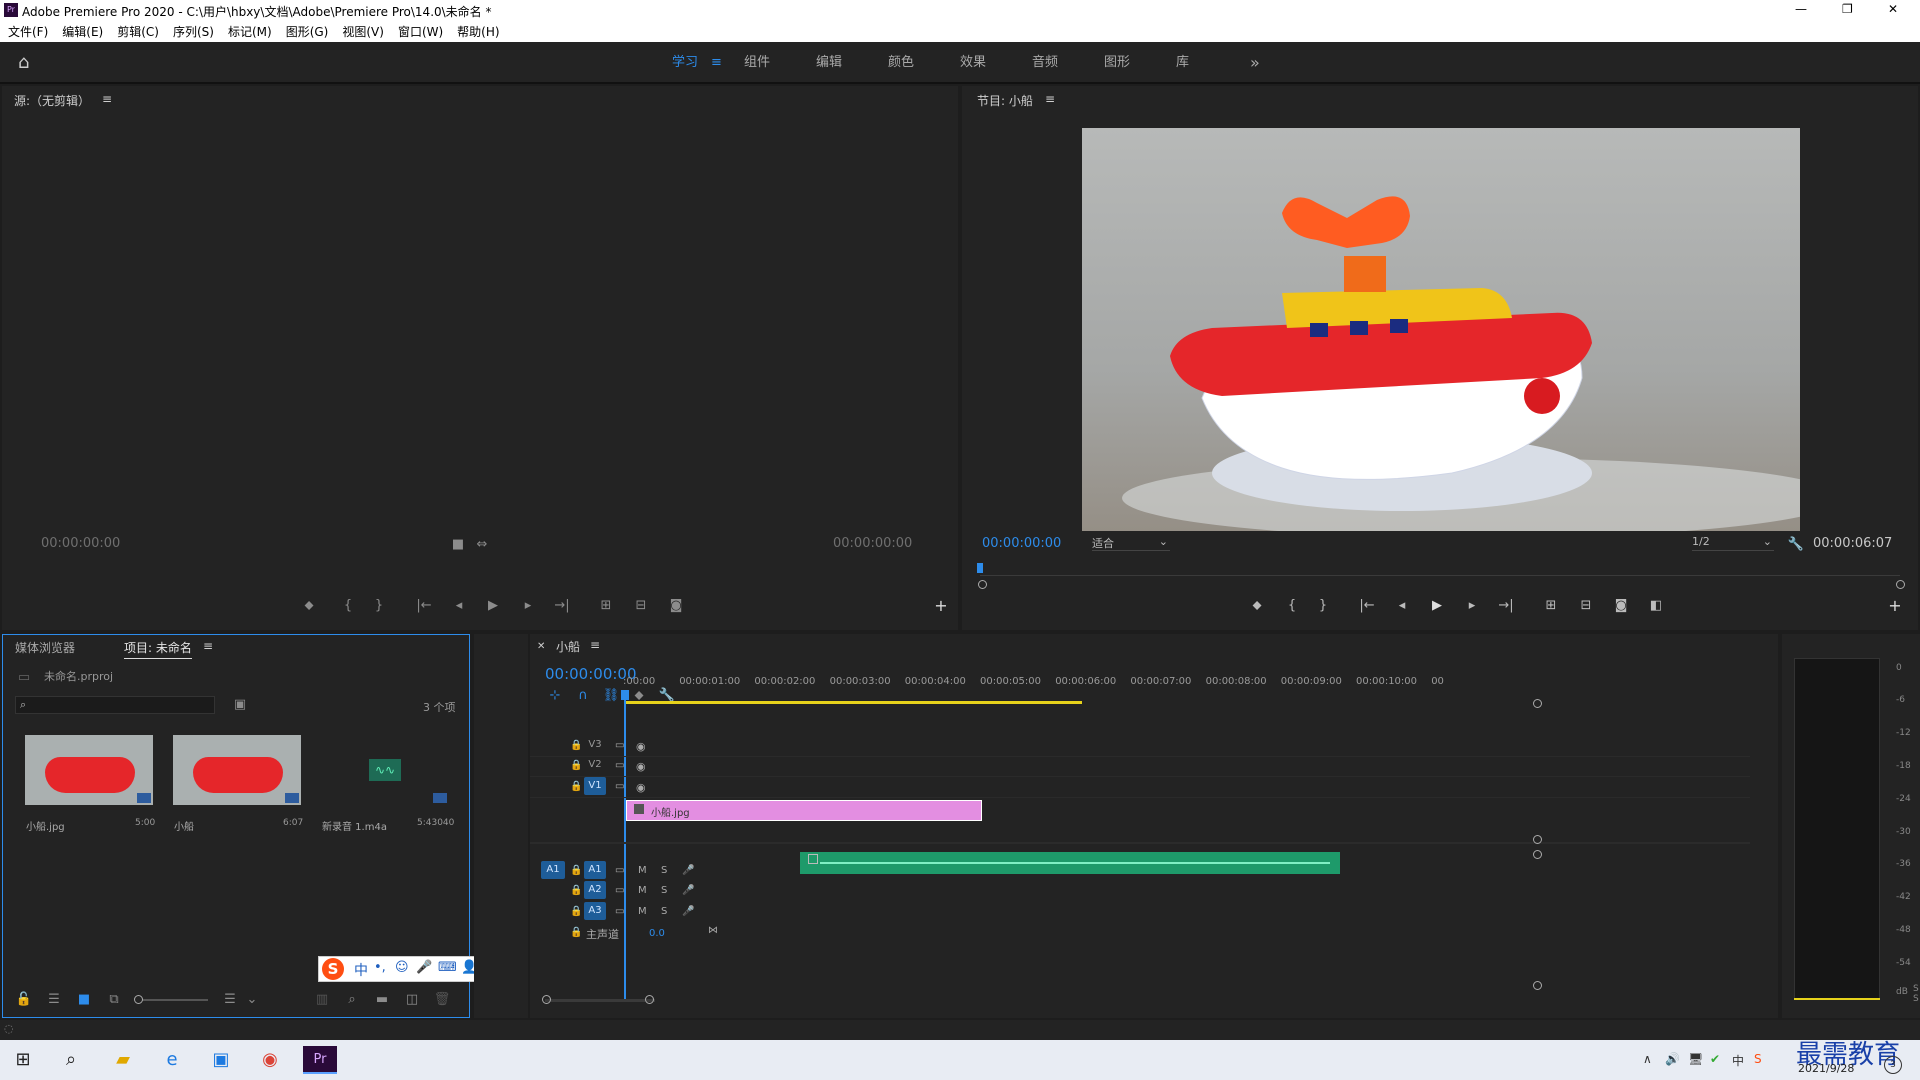 The width and height of the screenshot is (1920, 1080). What do you see at coordinates (250, 32) in the screenshot?
I see `menu-markers: 标记(M)` at bounding box center [250, 32].